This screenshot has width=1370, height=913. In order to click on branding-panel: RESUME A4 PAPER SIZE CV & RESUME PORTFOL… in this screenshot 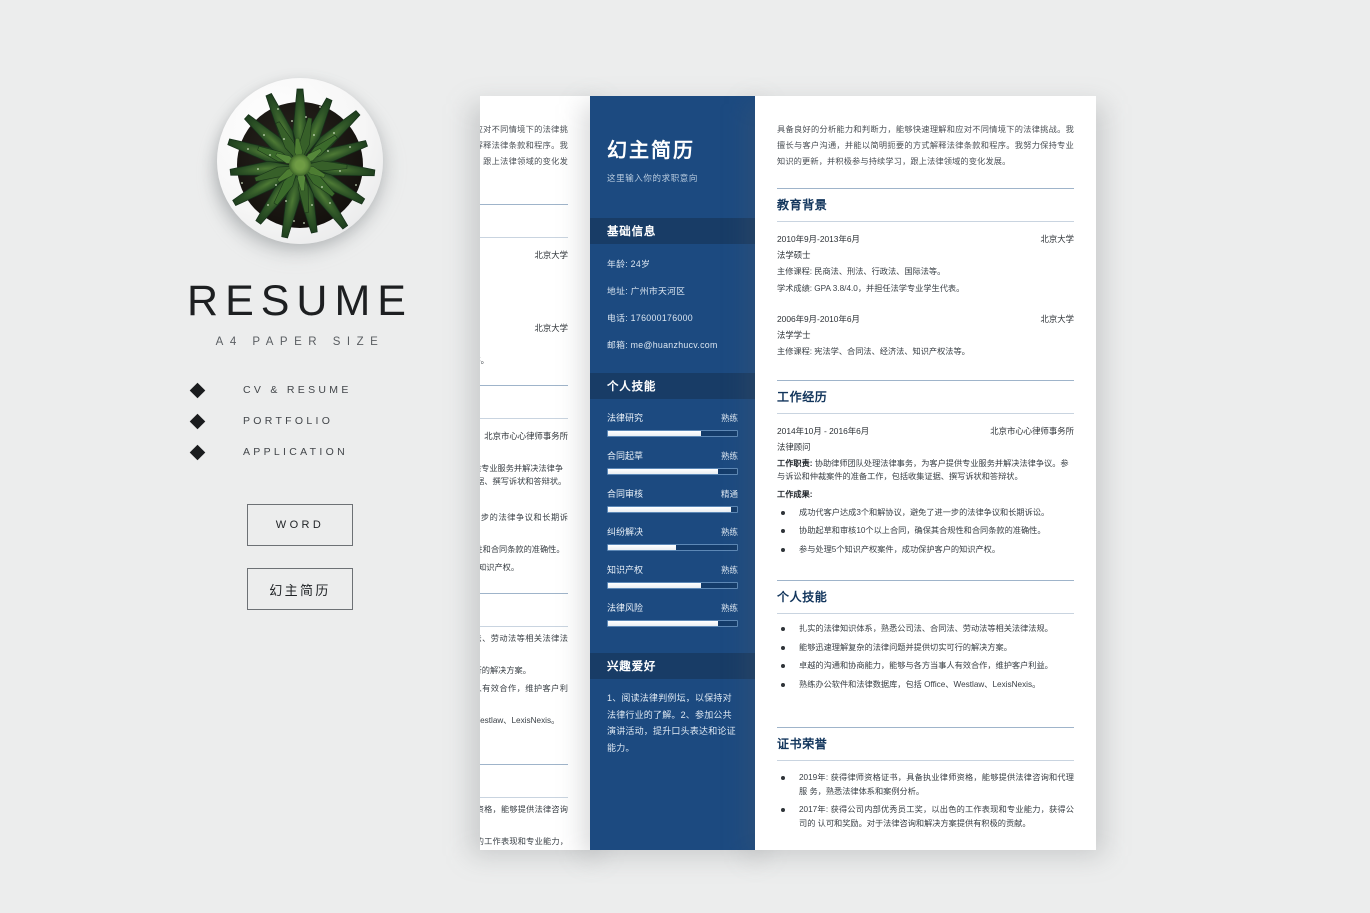, I will do `click(300, 346)`.